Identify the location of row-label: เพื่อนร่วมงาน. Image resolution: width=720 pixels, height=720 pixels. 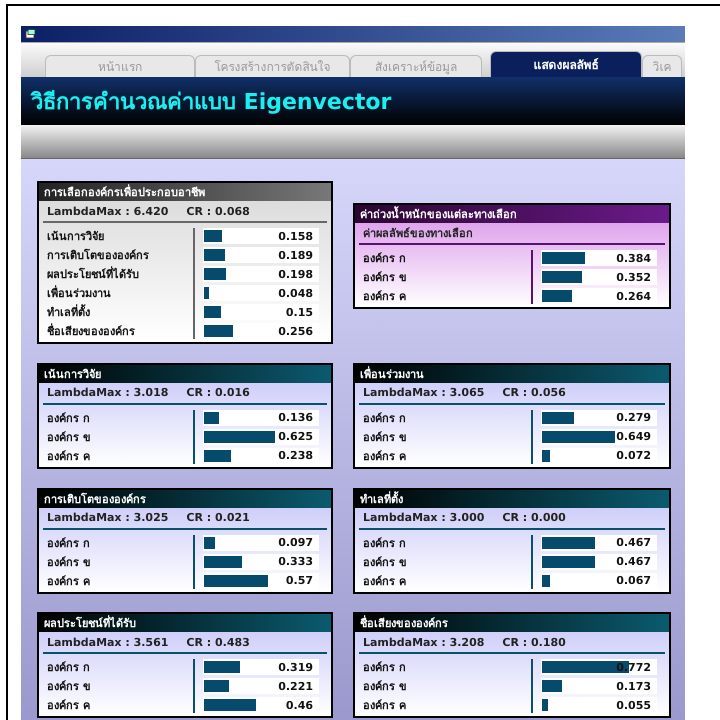
(79, 293).